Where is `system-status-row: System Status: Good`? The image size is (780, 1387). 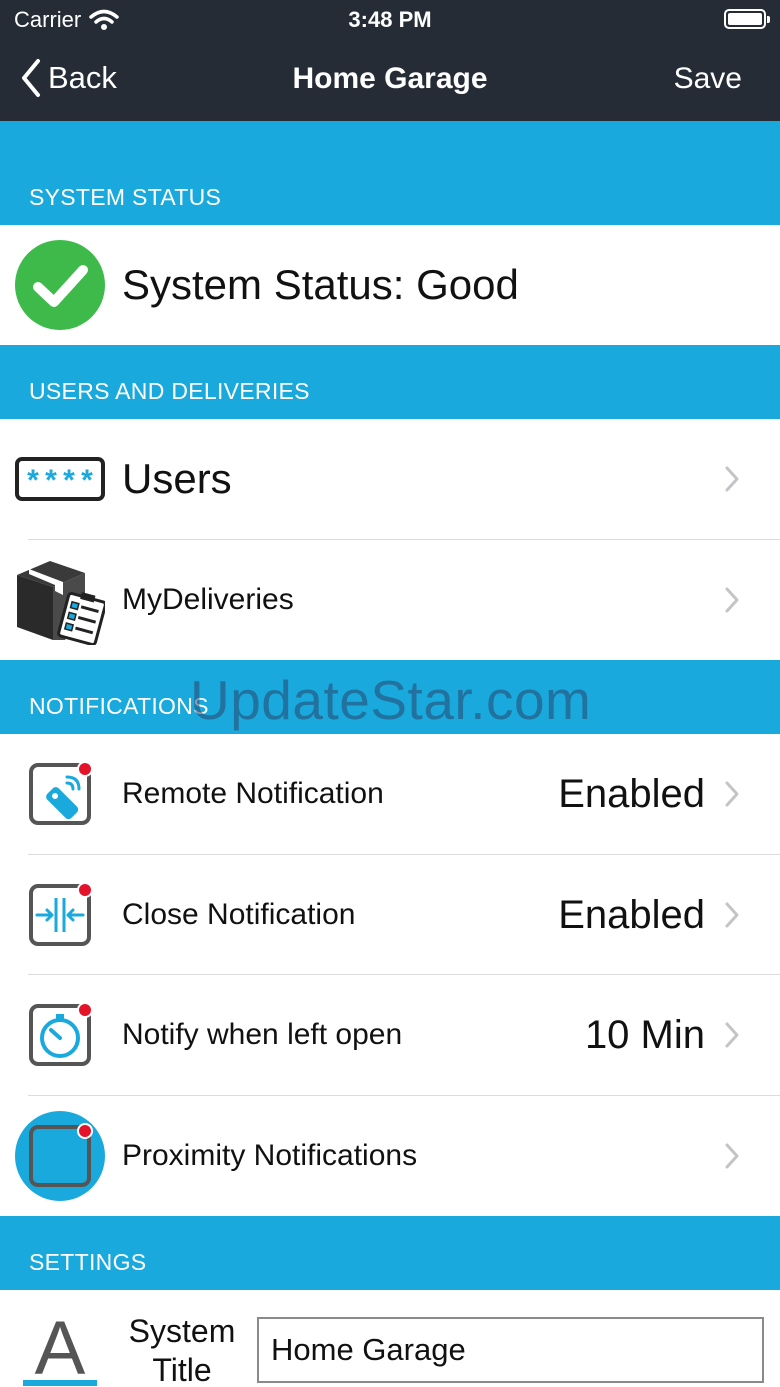
system-status-row: System Status: Good is located at coordinates (390, 285).